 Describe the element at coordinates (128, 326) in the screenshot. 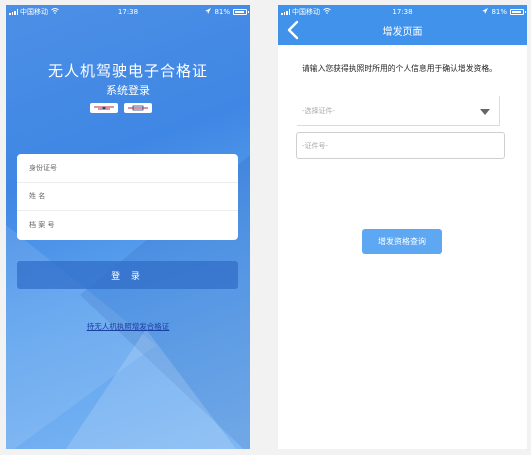

I see `reissue-link: 持无人机执照增发合格证` at that location.